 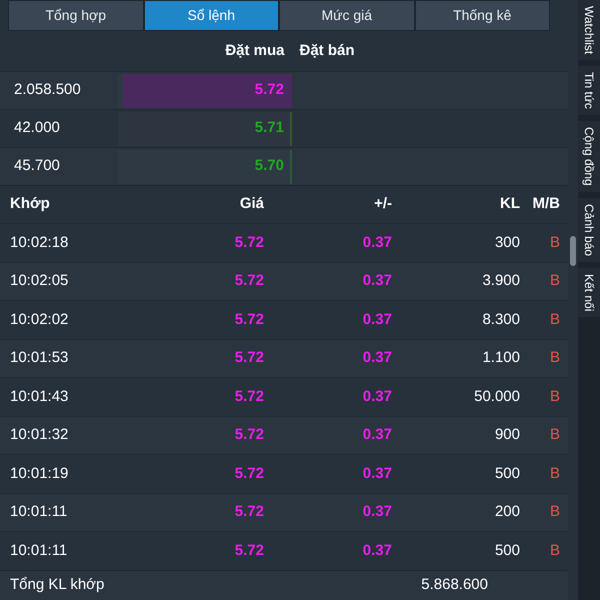 What do you see at coordinates (39, 435) in the screenshot?
I see `table-cell-text: 10:01:32` at bounding box center [39, 435].